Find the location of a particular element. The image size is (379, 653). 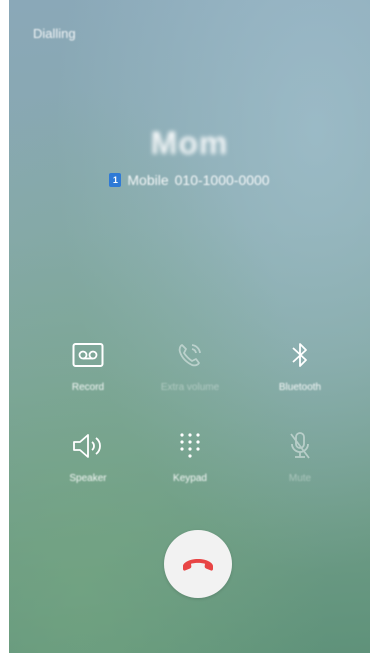

keypad-icon is located at coordinates (190, 446).